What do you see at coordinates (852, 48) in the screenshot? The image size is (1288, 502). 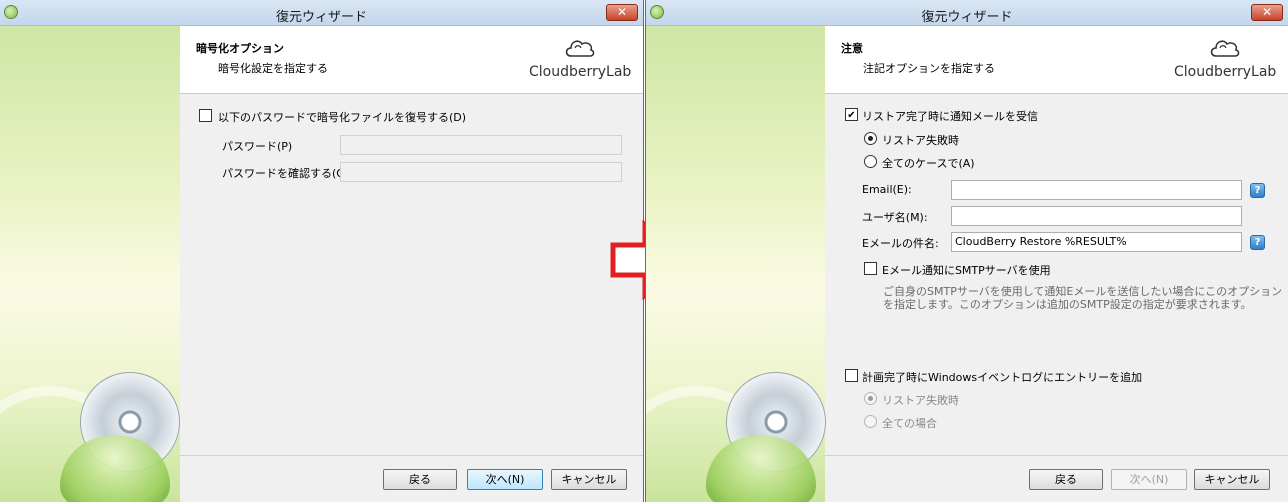 I see `page-title: 注意` at bounding box center [852, 48].